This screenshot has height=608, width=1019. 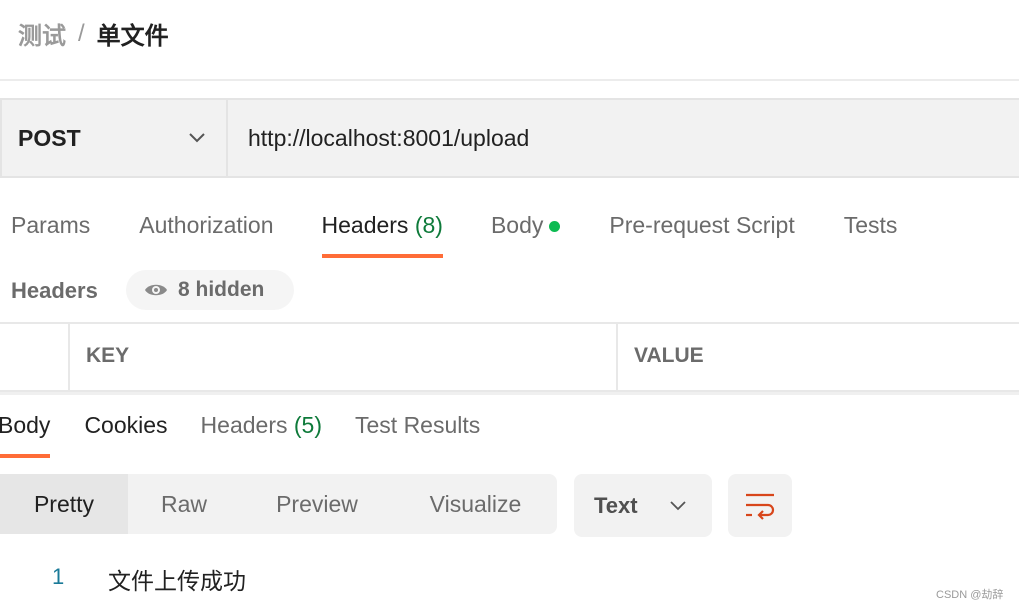 I want to click on url-text: http://localhost:8001/upload, so click(x=389, y=137).